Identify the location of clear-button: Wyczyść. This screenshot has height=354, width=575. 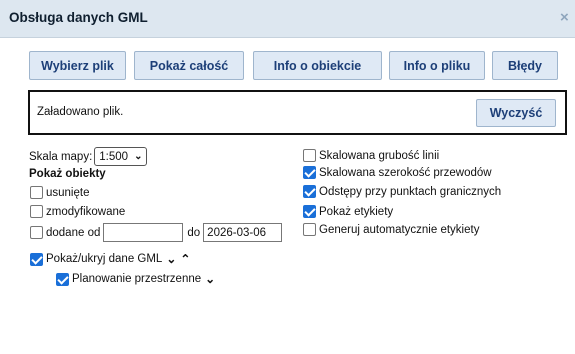
(516, 113).